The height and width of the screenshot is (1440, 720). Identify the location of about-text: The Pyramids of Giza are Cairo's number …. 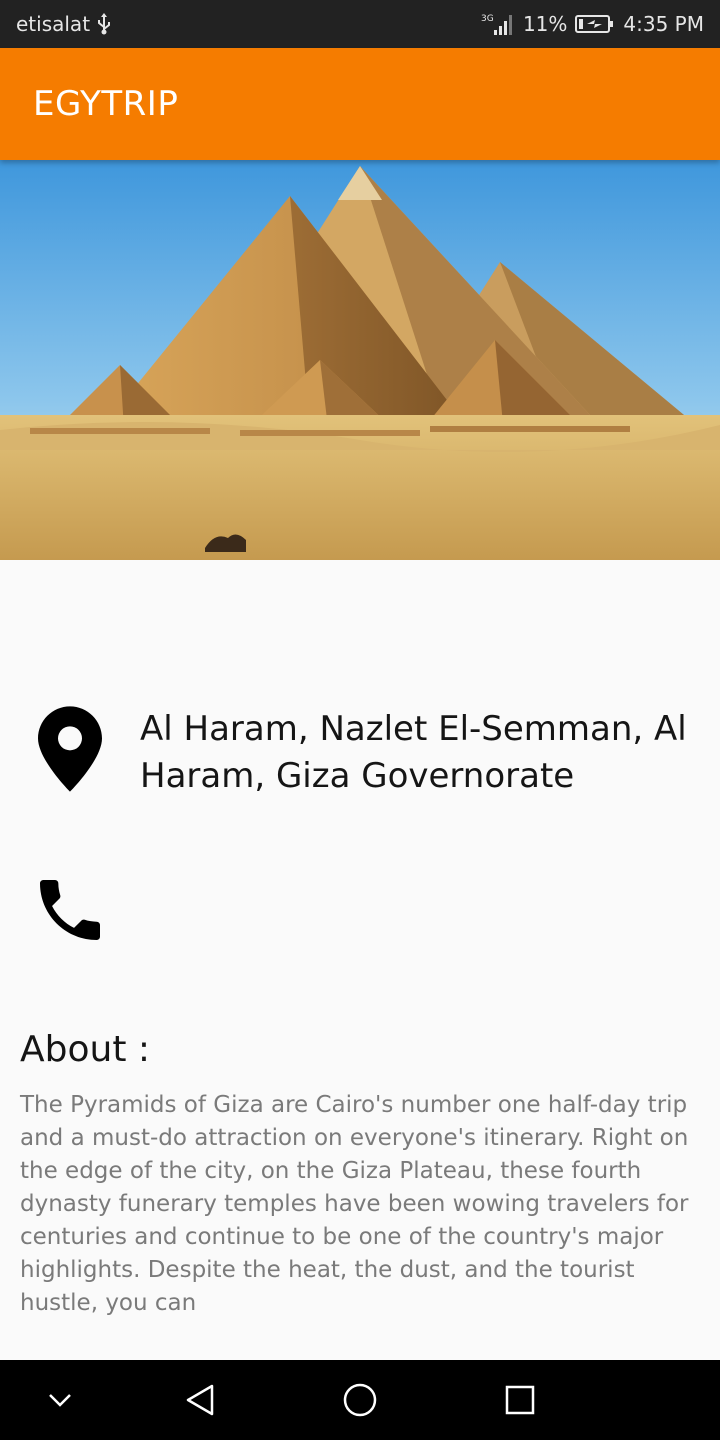
(354, 1204).